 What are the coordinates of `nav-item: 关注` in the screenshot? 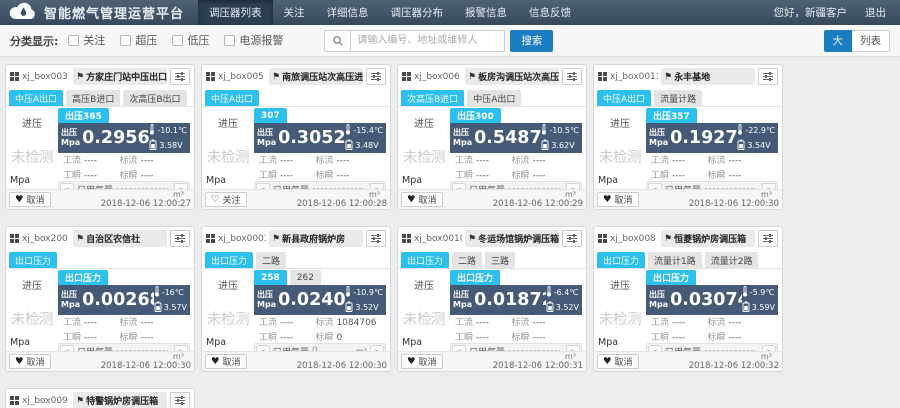 It's located at (294, 12).